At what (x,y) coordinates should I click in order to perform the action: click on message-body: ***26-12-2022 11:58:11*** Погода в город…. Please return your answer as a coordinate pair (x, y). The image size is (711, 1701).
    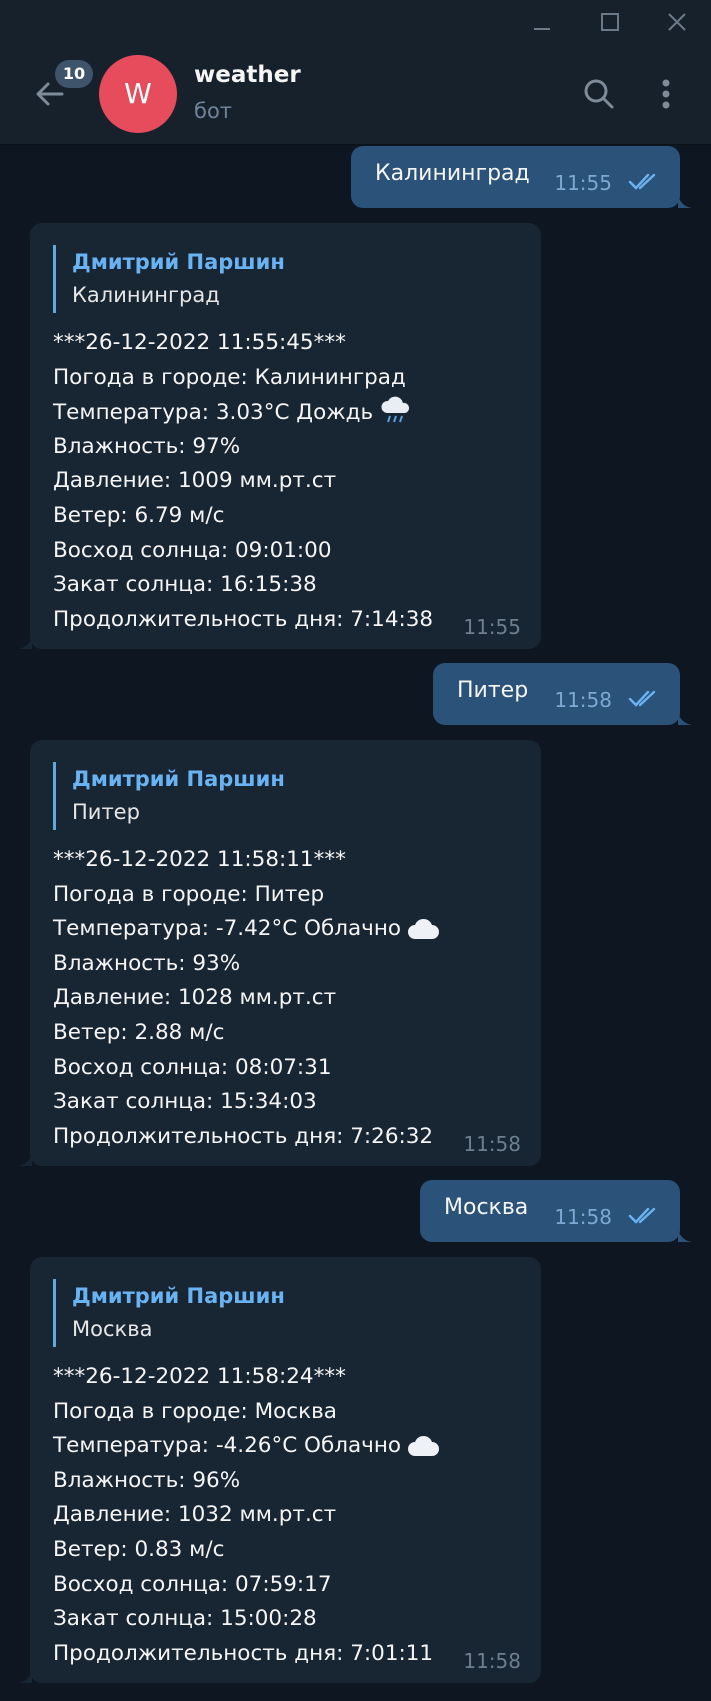
    Looking at the image, I should click on (247, 998).